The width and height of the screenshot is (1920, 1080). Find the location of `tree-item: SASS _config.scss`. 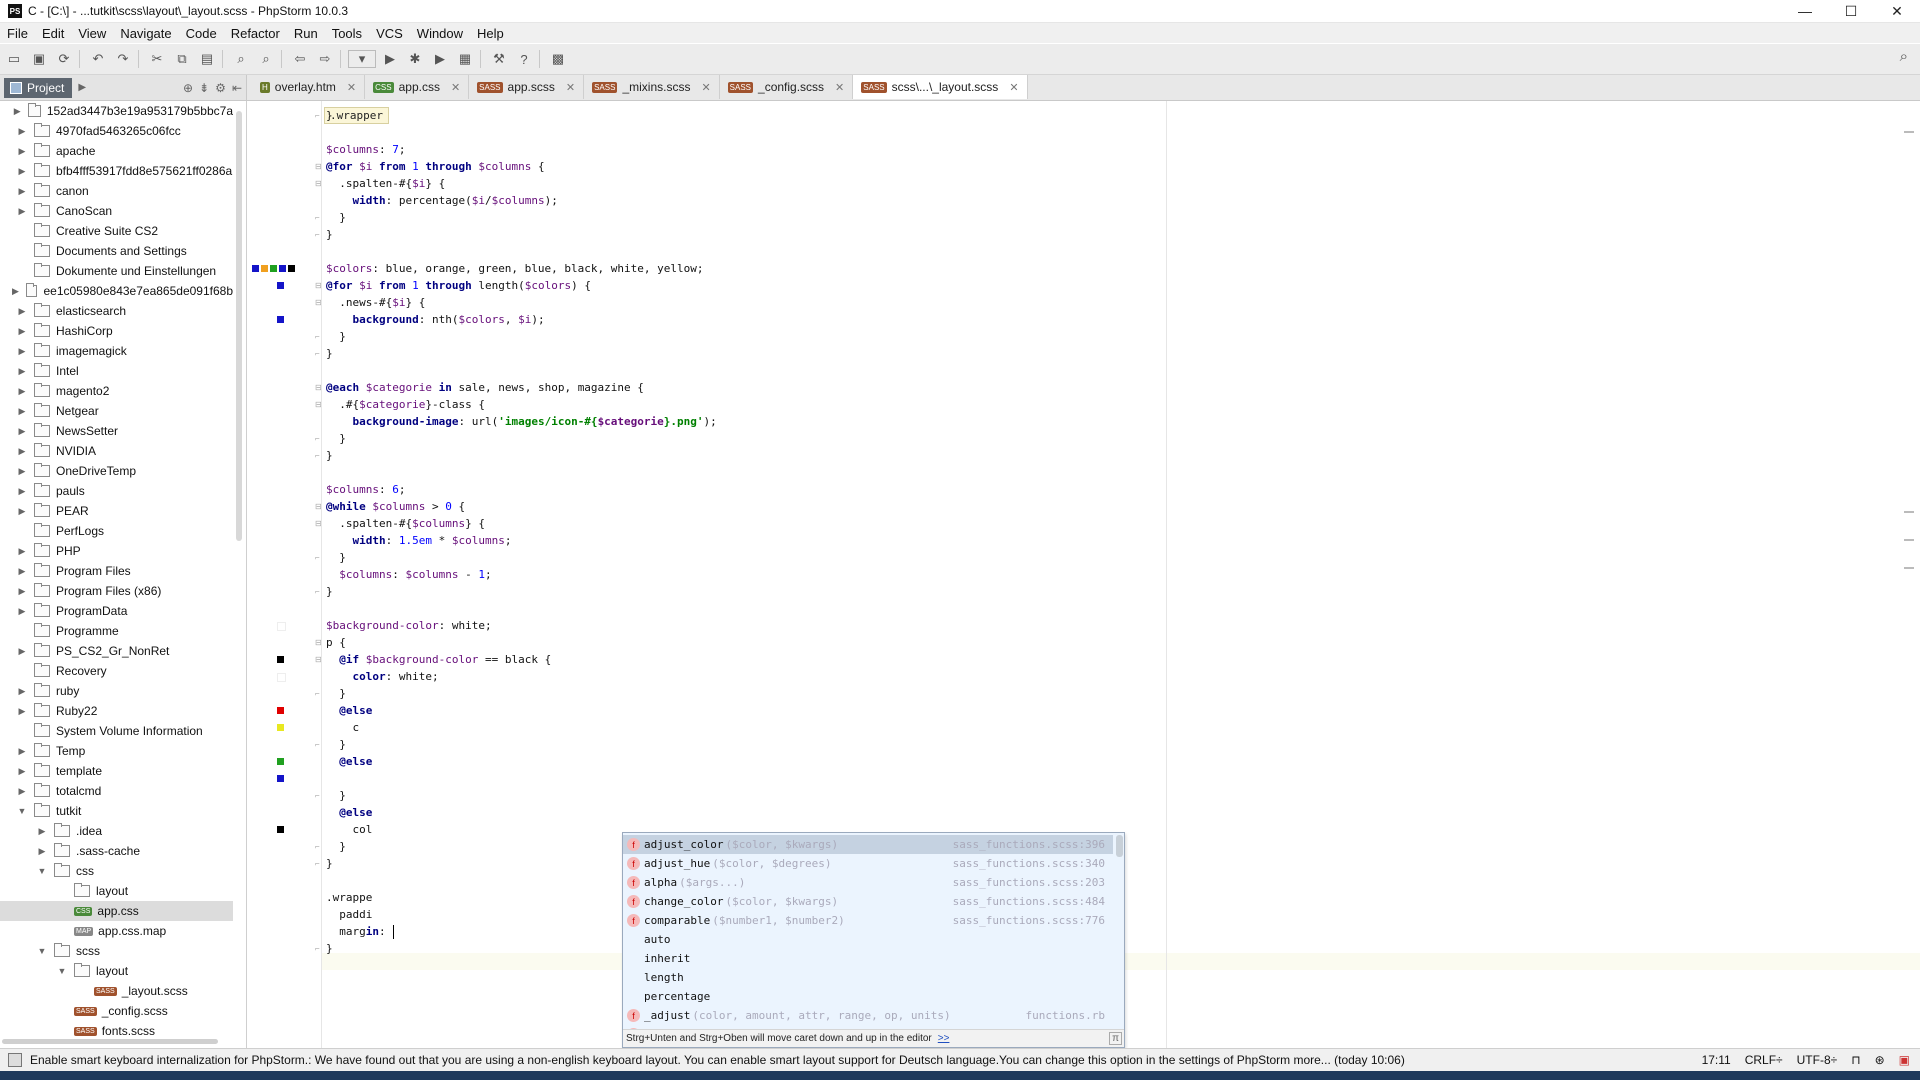

tree-item: SASS _config.scss is located at coordinates (116, 1011).